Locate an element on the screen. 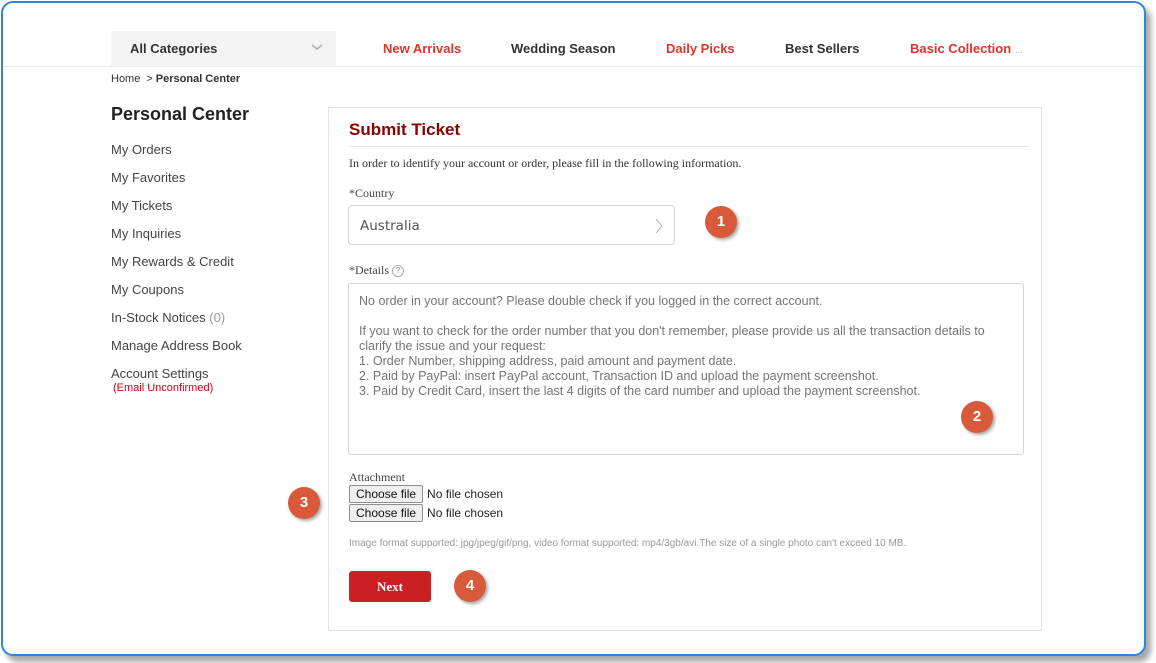  category-select: All Categories is located at coordinates (223, 48).